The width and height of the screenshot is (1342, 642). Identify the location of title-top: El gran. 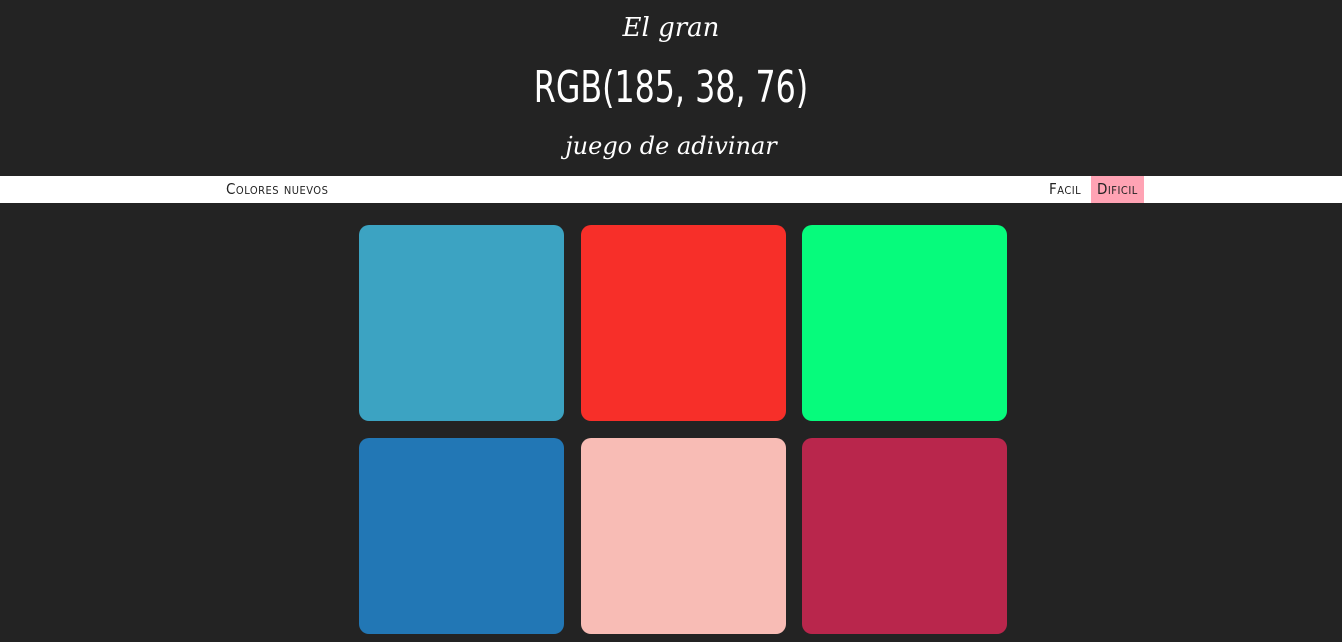
(671, 28).